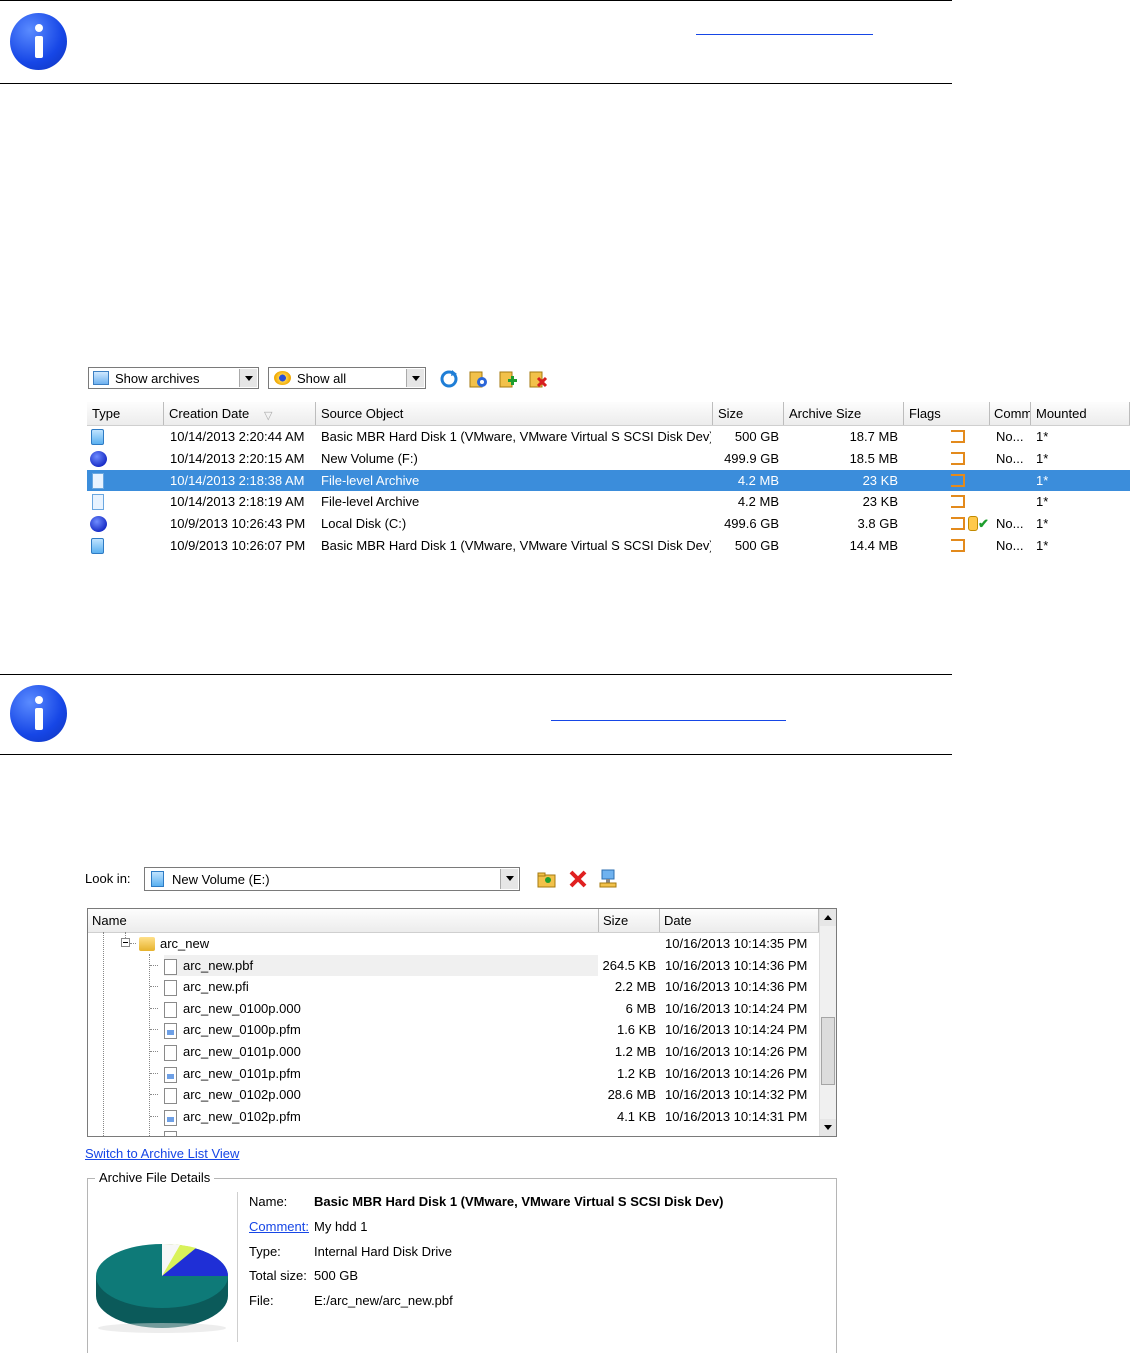  What do you see at coordinates (973, 524) in the screenshot?
I see `verified-flag-icon` at bounding box center [973, 524].